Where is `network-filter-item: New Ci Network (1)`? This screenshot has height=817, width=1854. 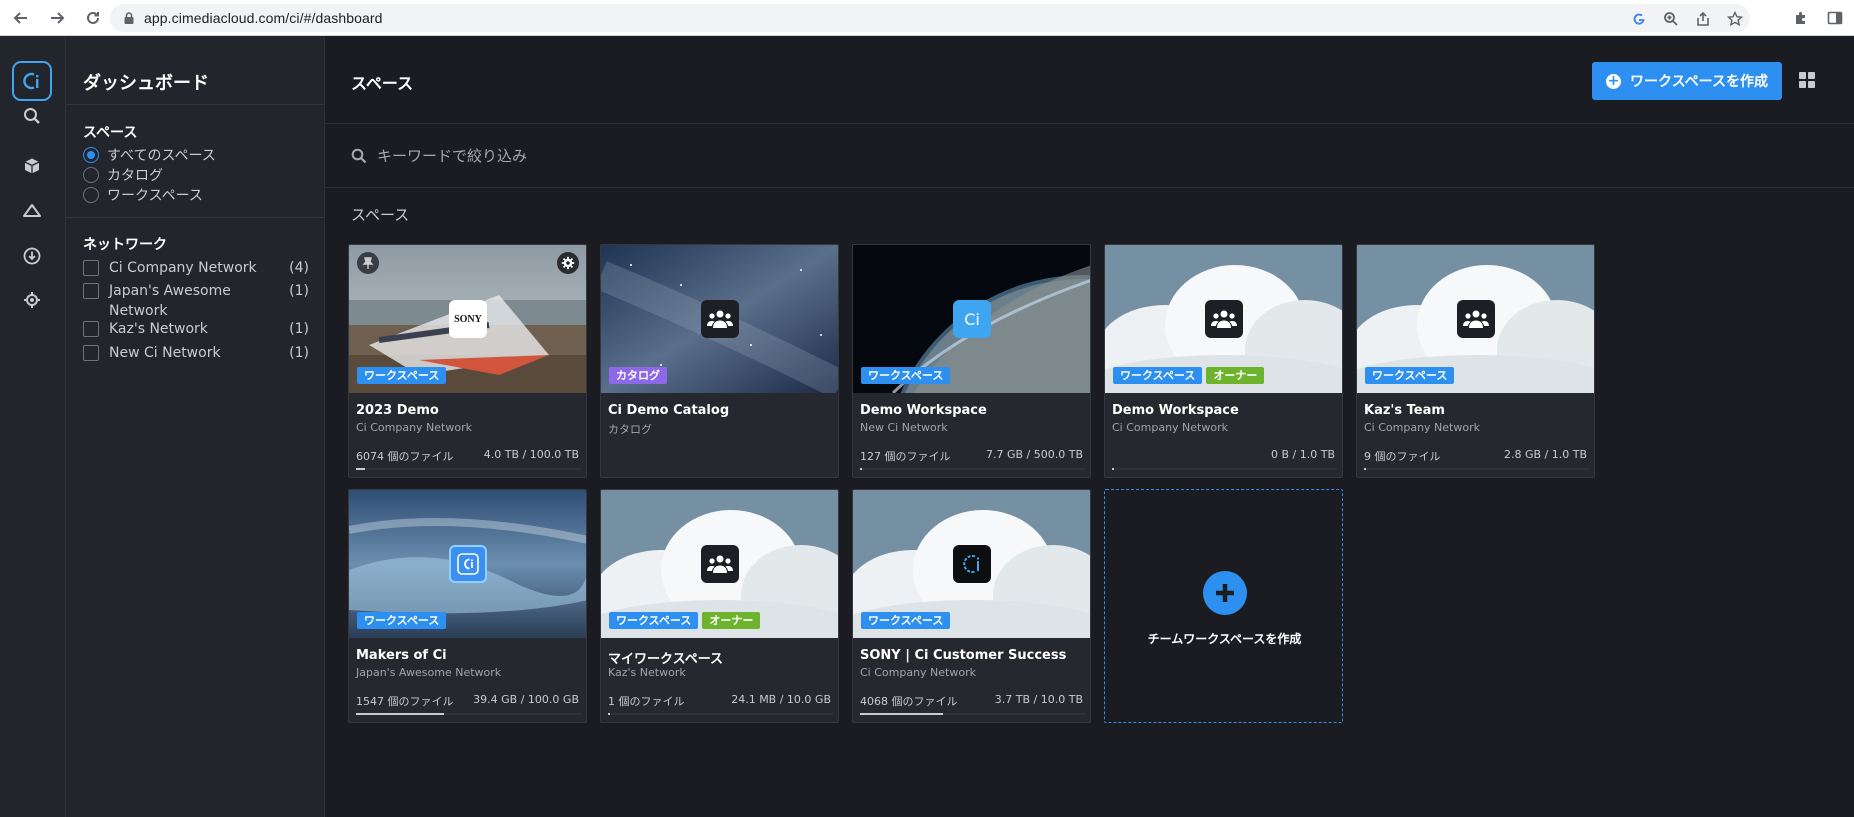 network-filter-item: New Ci Network (1) is located at coordinates (196, 353).